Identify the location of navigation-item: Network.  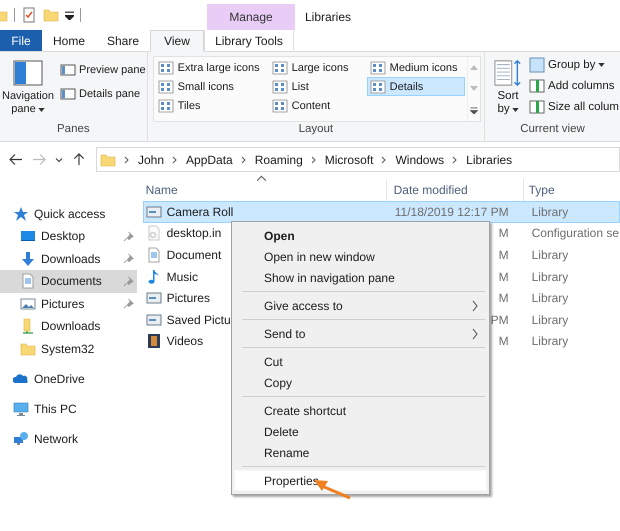
(68, 439).